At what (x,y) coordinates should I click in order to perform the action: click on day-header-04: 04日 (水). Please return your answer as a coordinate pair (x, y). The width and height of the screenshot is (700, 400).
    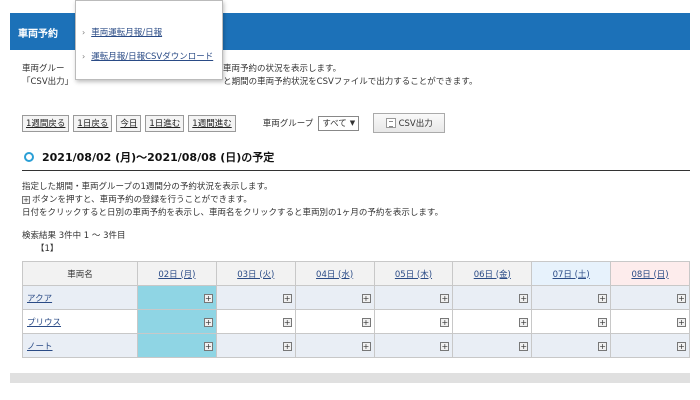
    Looking at the image, I should click on (334, 273).